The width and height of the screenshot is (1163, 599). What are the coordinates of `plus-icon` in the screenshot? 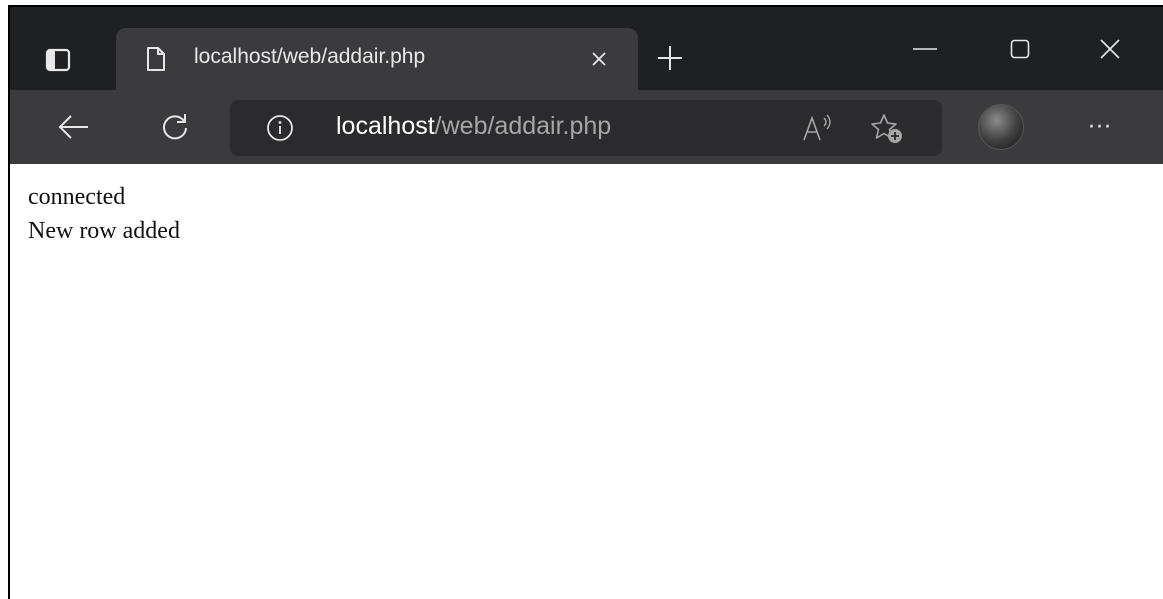 It's located at (670, 58).